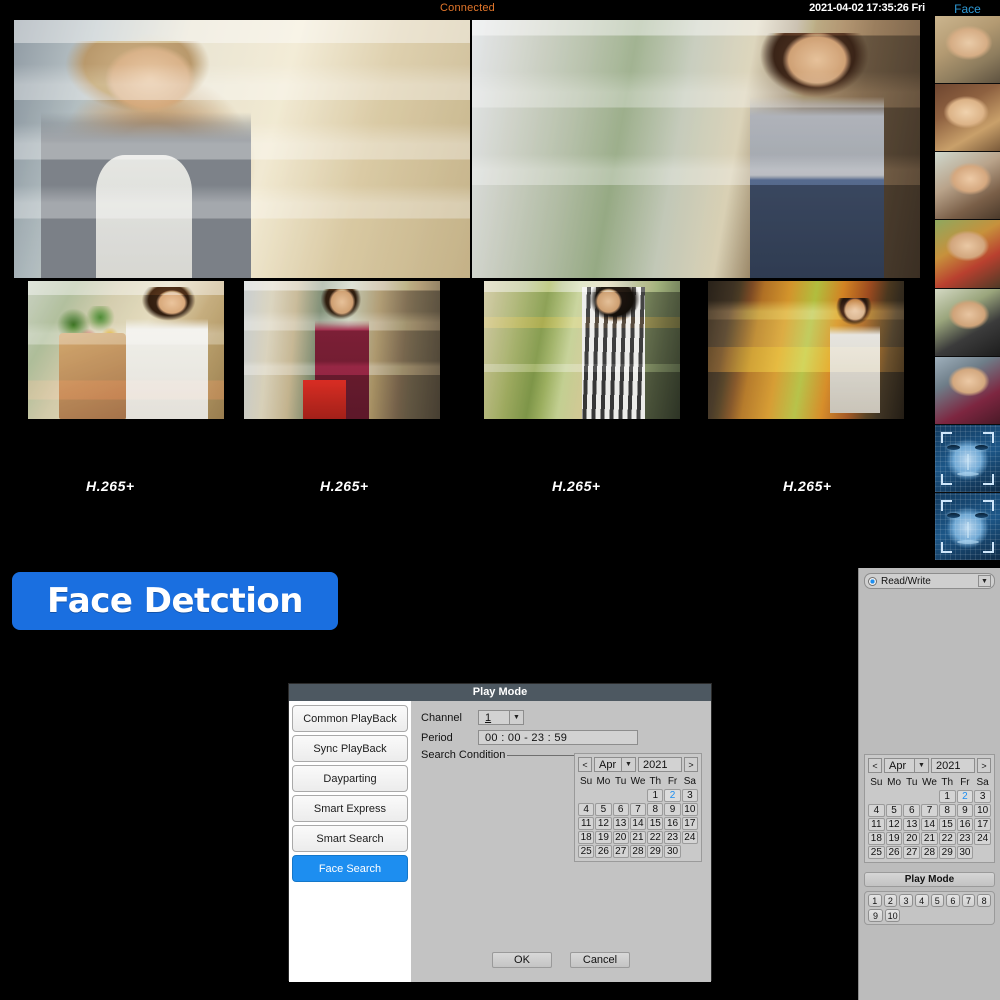  Describe the element at coordinates (350, 718) in the screenshot. I see `mode-common-playback: Common PlayBack` at that location.